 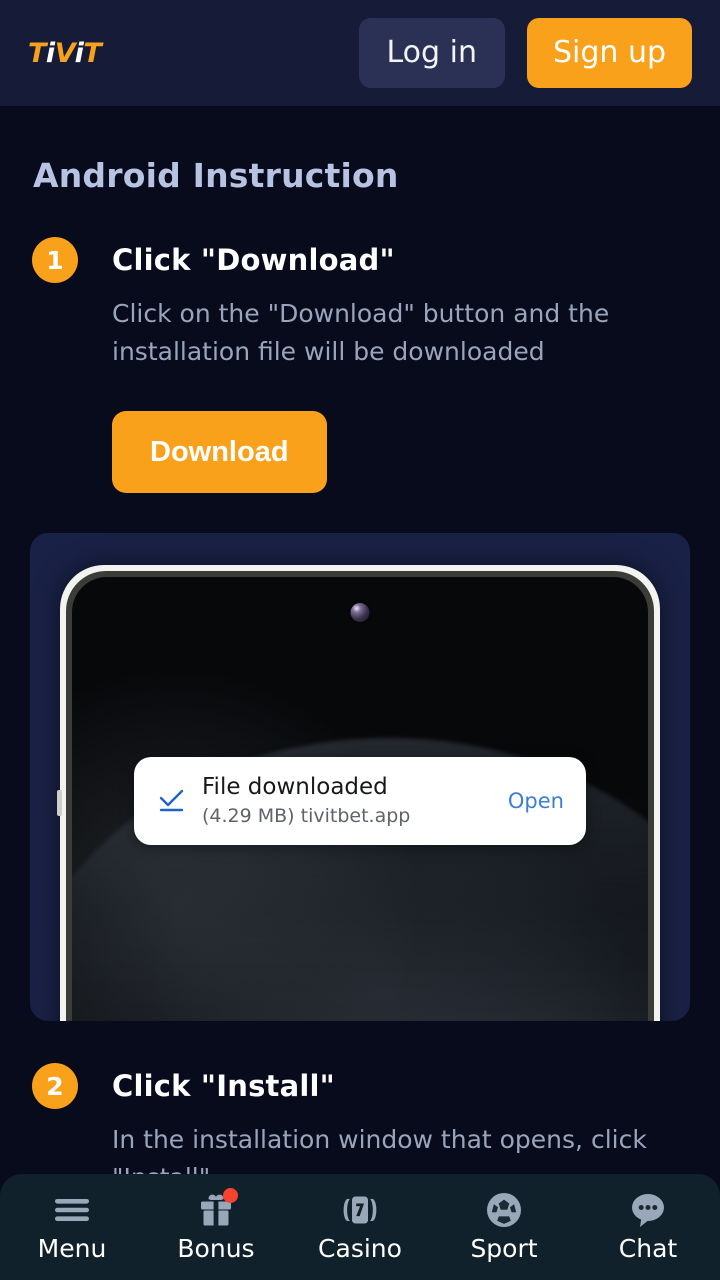 I want to click on nav-label-chat: Chat, so click(x=648, y=1248).